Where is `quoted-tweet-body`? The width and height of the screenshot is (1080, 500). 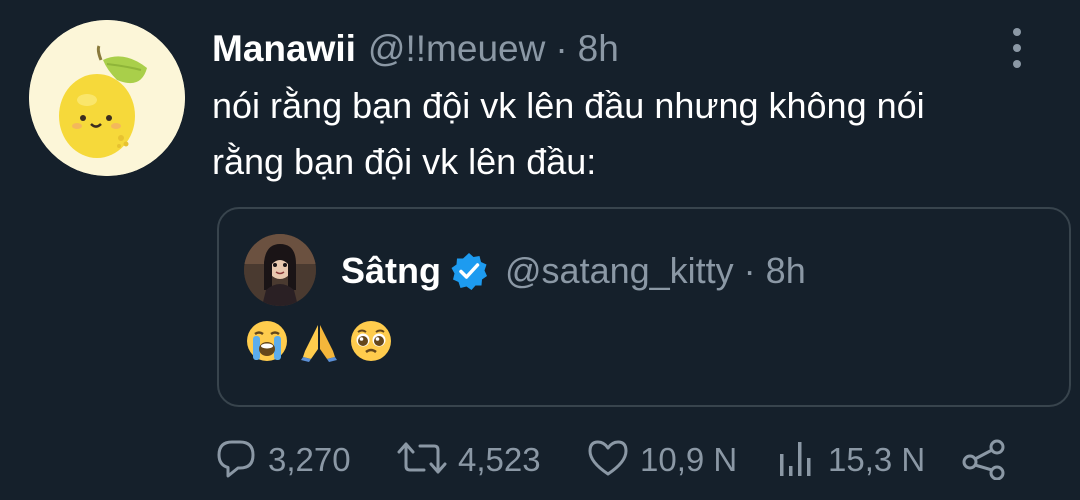 quoted-tweet-body is located at coordinates (323, 341).